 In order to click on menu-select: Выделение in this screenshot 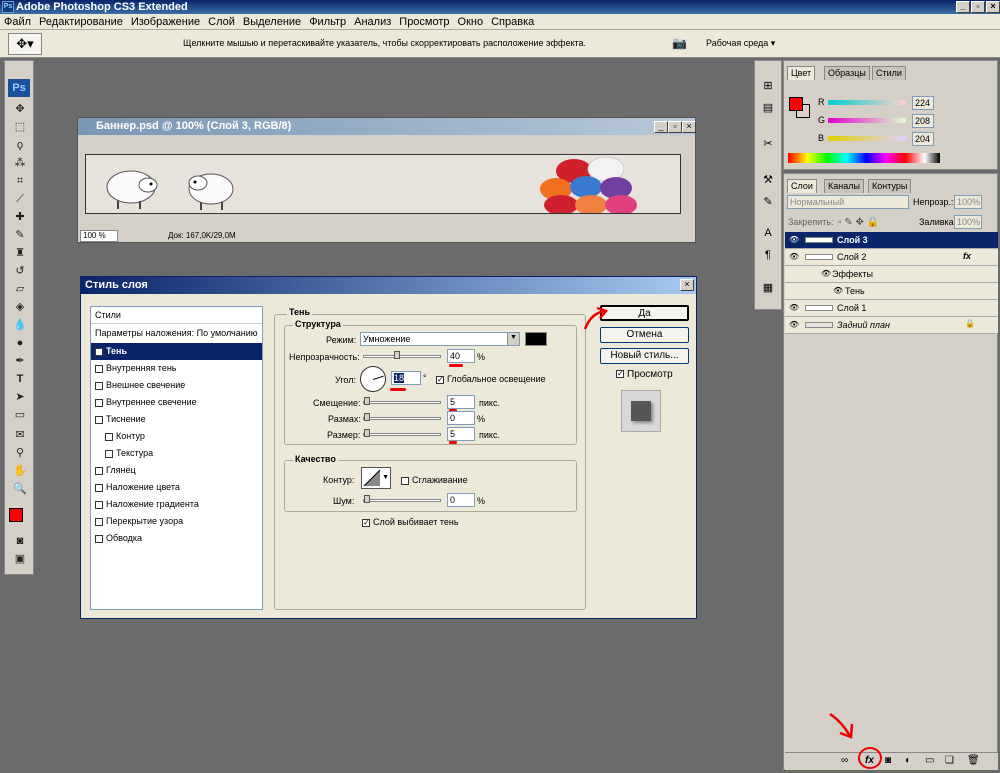, I will do `click(272, 22)`.